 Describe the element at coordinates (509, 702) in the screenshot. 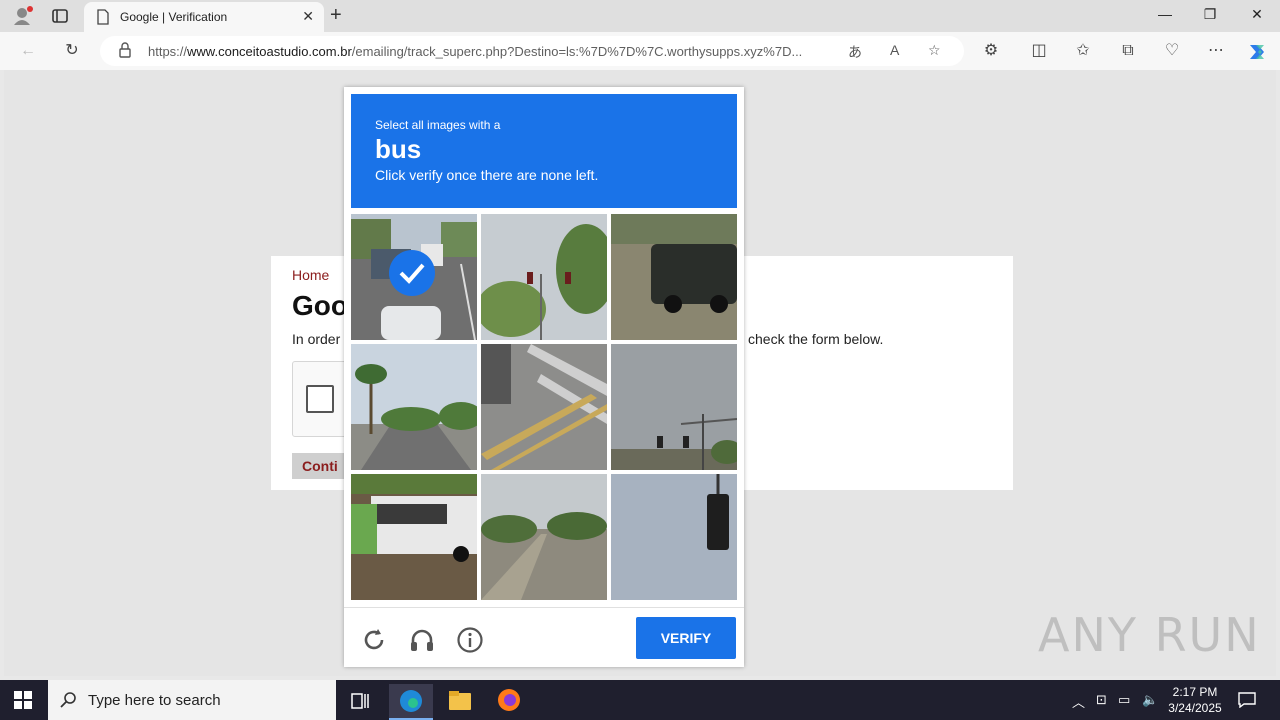

I see `firefox-icon` at that location.